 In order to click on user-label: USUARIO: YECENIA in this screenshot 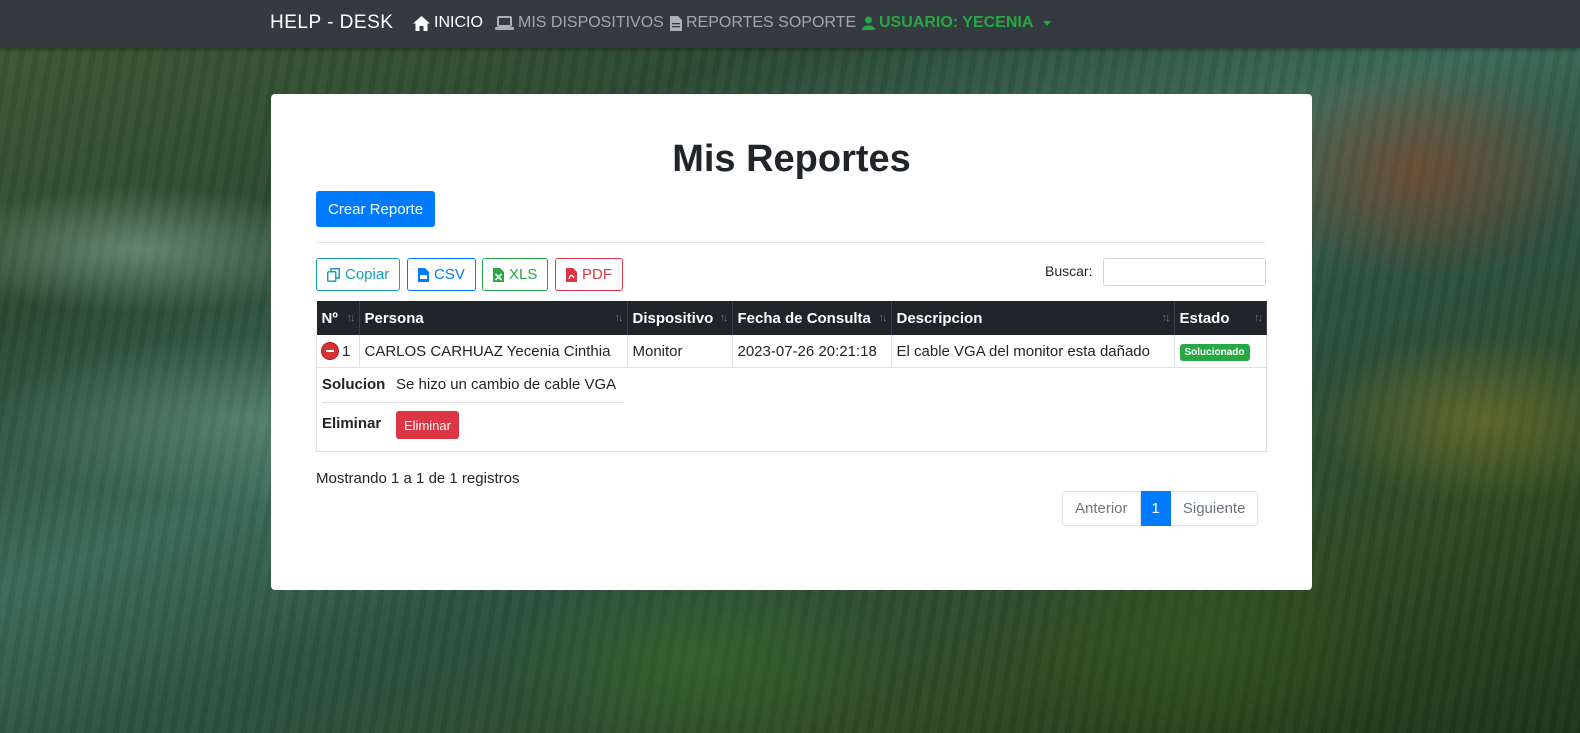, I will do `click(956, 22)`.